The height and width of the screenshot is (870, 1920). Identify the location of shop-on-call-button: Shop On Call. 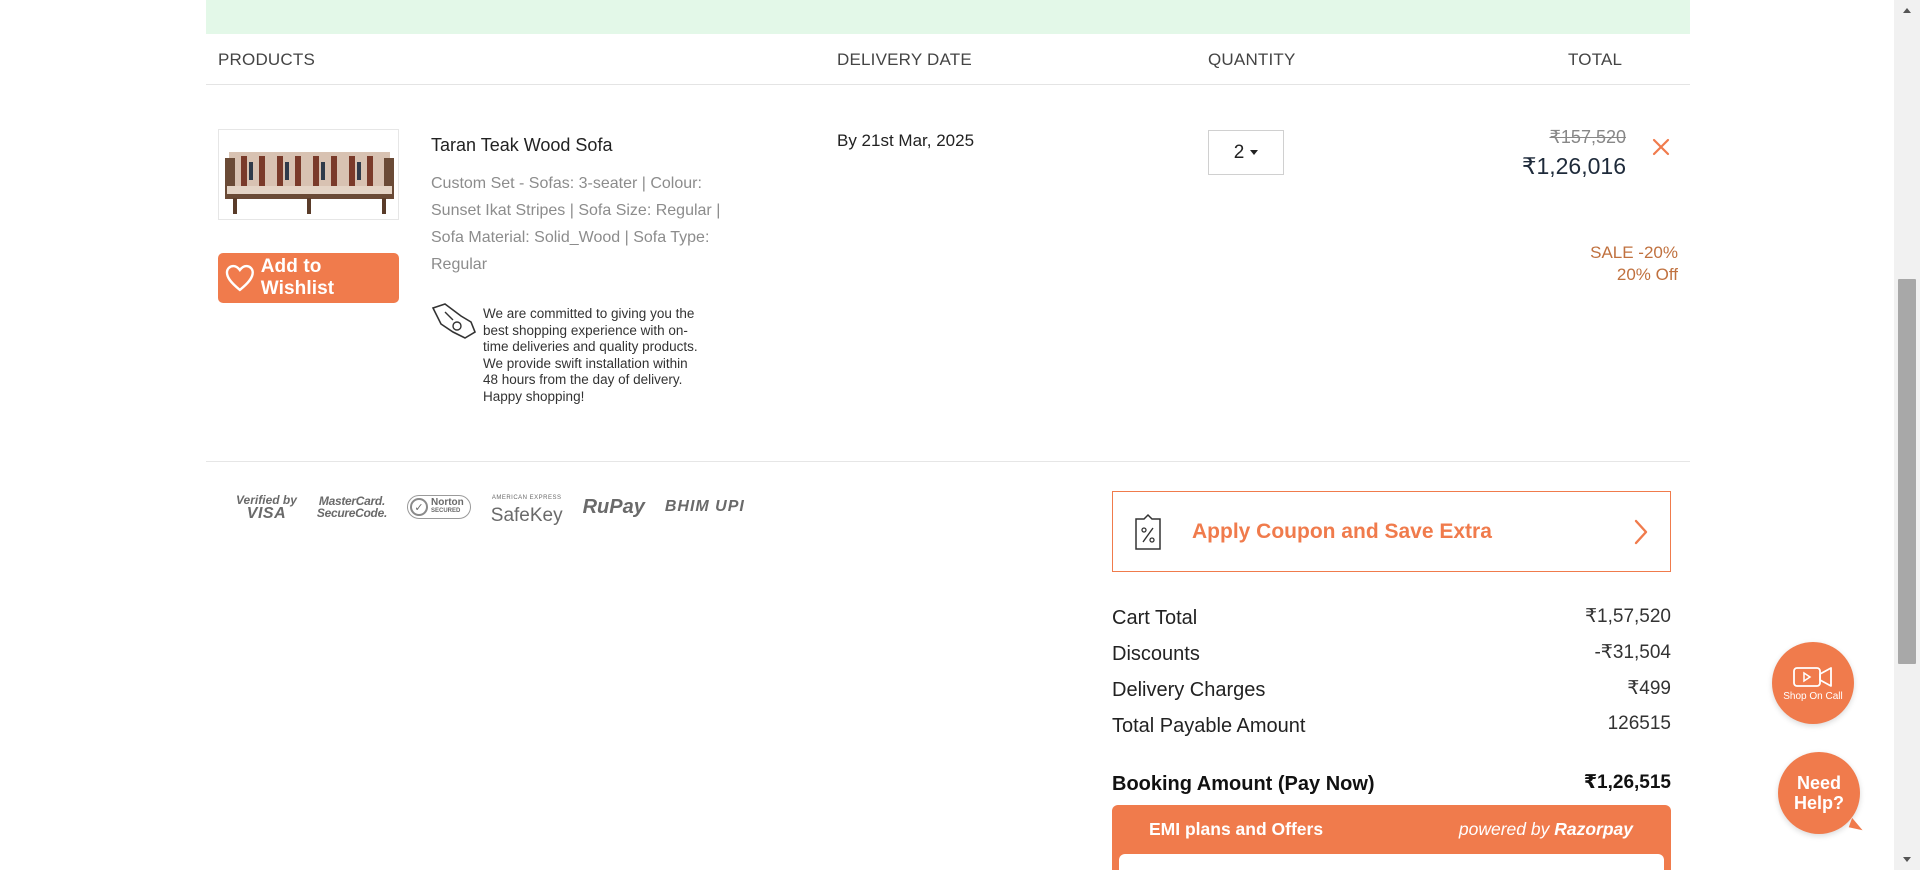
(1813, 683).